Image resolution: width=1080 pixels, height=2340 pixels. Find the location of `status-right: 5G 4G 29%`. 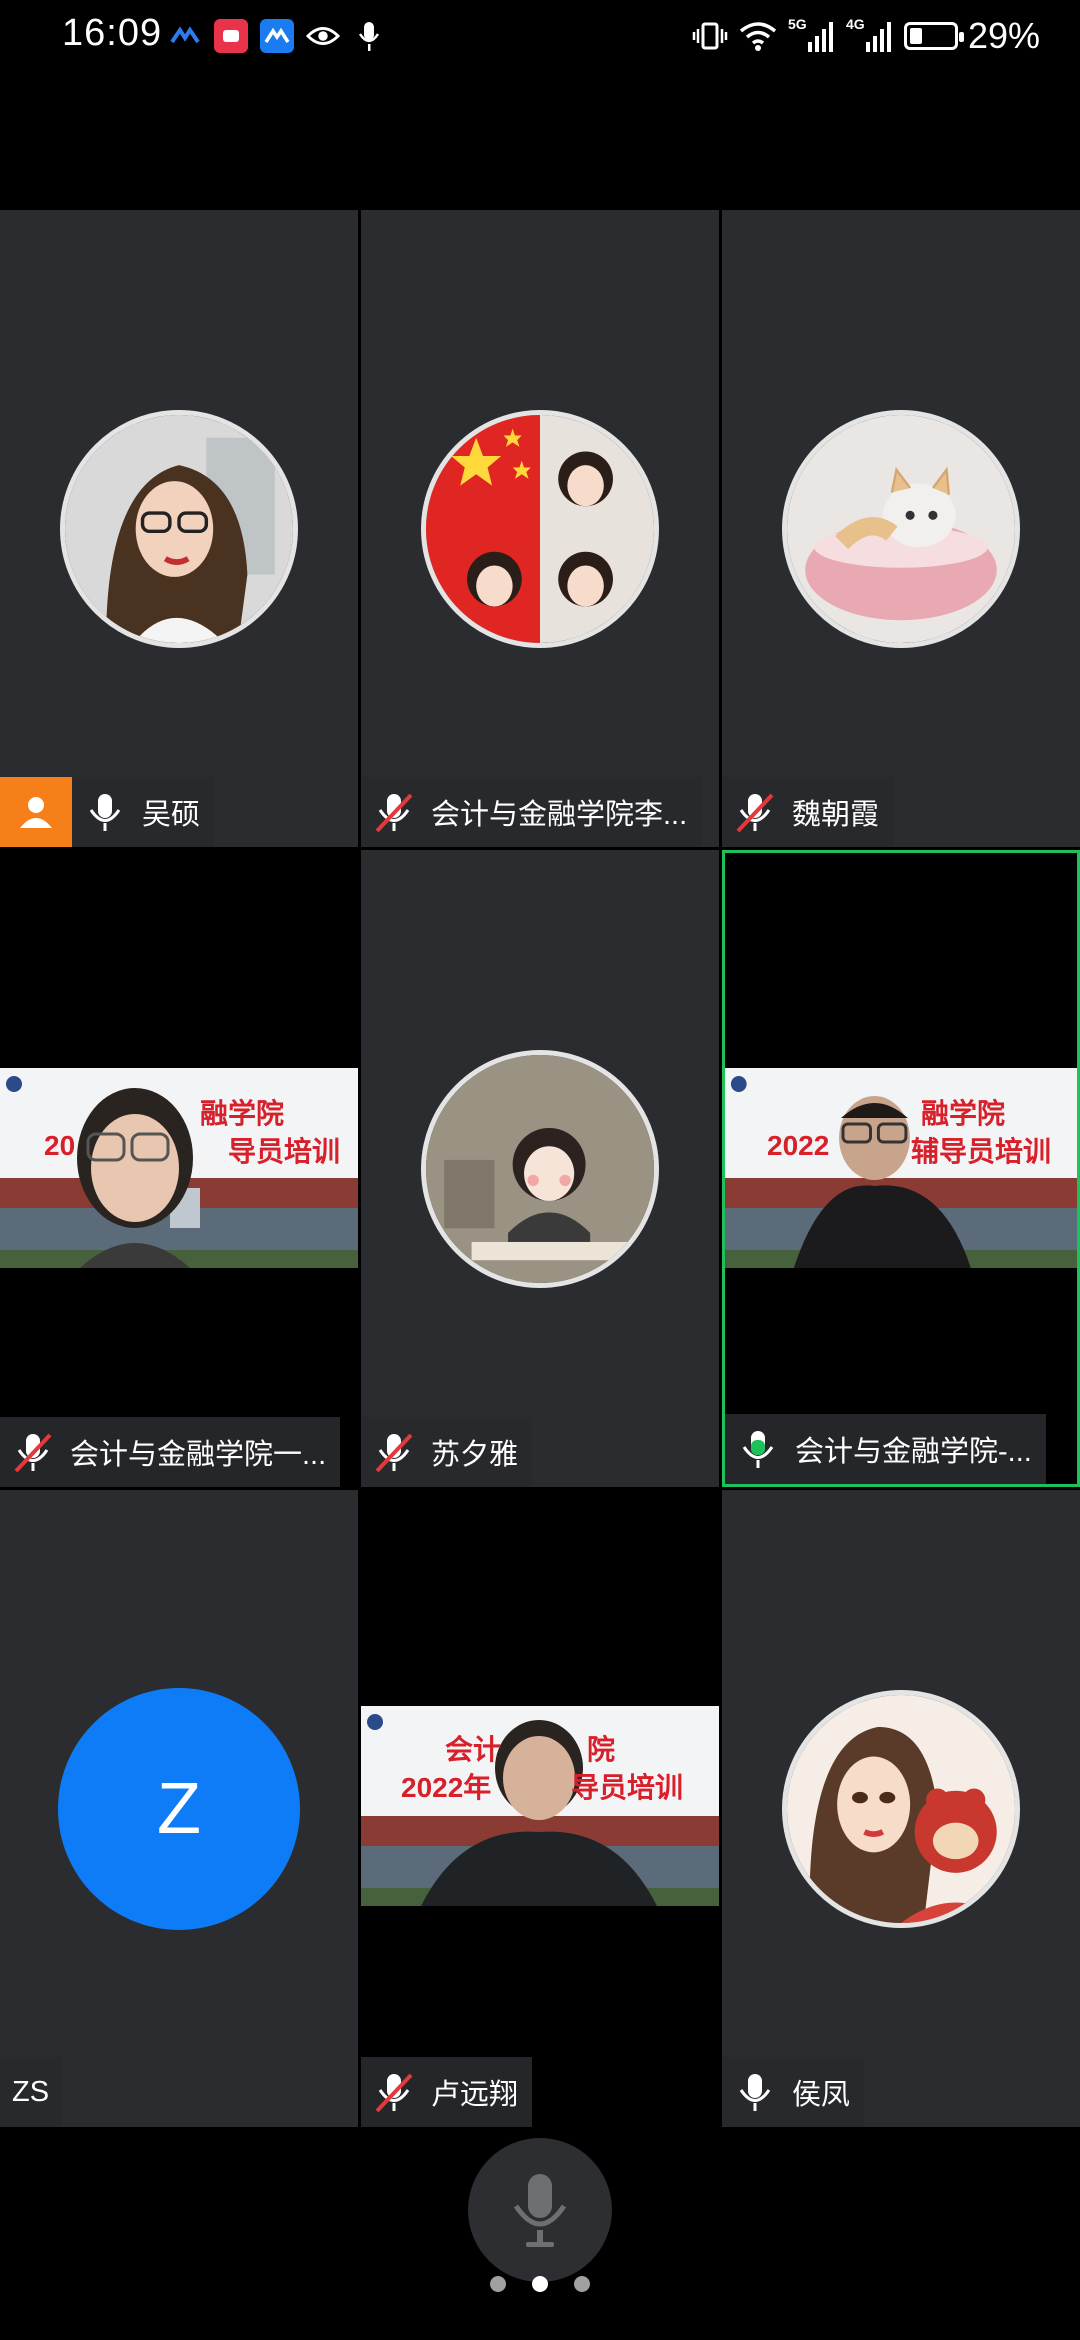

status-right: 5G 4G 29% is located at coordinates (866, 36).